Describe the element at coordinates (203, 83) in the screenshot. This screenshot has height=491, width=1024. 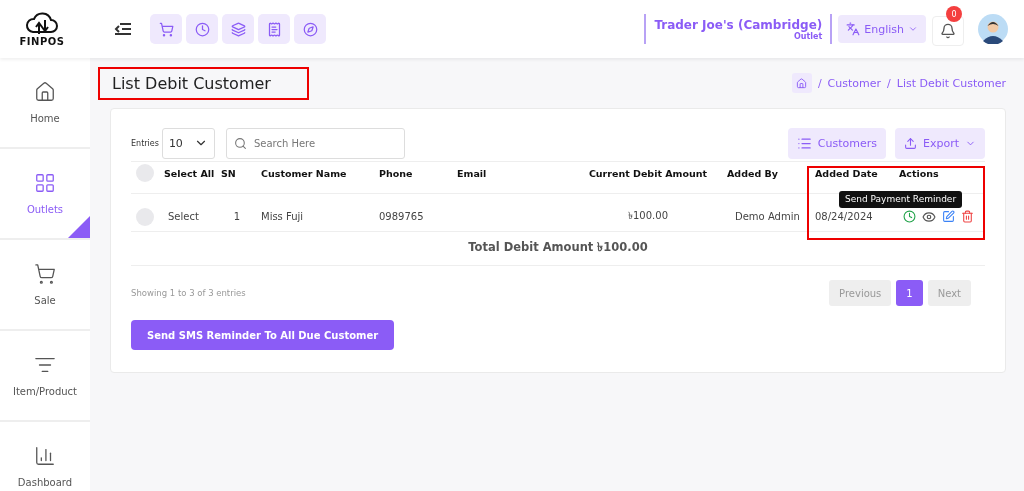
I see `page-title: List Debit Customer` at that location.